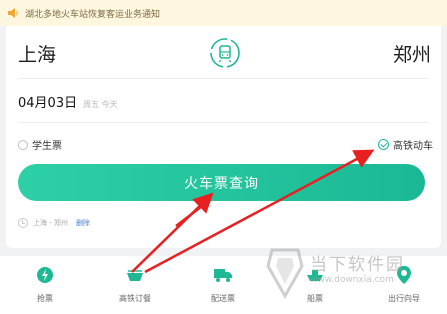 The height and width of the screenshot is (314, 447). I want to click on tab-ship-ticket: 船票, so click(315, 285).